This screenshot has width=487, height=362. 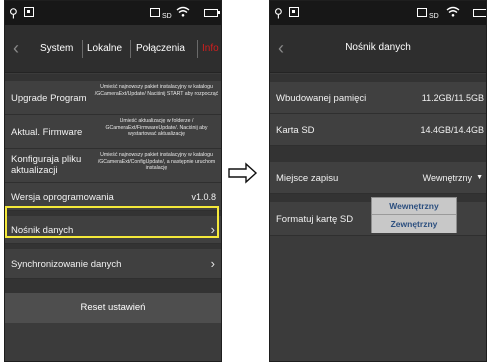 I want to click on version-value: v1.0.8, so click(x=203, y=197).